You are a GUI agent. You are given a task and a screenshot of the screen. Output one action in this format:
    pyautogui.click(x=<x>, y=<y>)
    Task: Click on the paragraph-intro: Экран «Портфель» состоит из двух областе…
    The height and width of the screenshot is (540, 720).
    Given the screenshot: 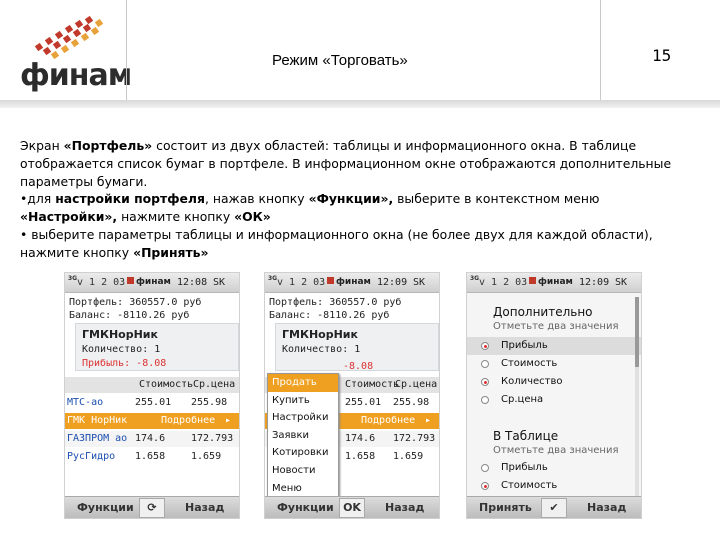 What is the action you would take?
    pyautogui.click(x=360, y=163)
    